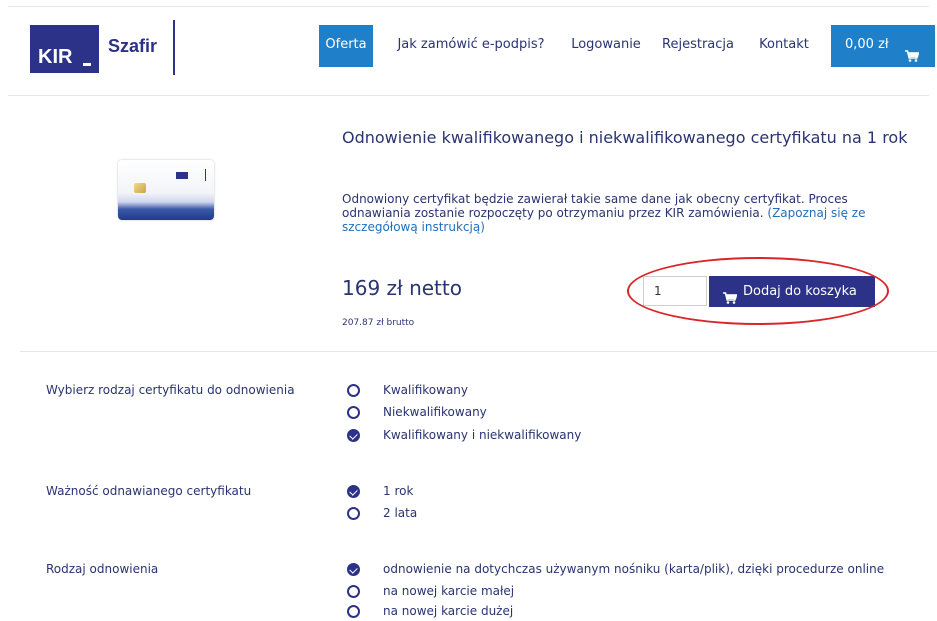 Image resolution: width=937 pixels, height=621 pixels. Describe the element at coordinates (132, 46) in the screenshot. I see `logo-szafir-text: Szafir` at that location.